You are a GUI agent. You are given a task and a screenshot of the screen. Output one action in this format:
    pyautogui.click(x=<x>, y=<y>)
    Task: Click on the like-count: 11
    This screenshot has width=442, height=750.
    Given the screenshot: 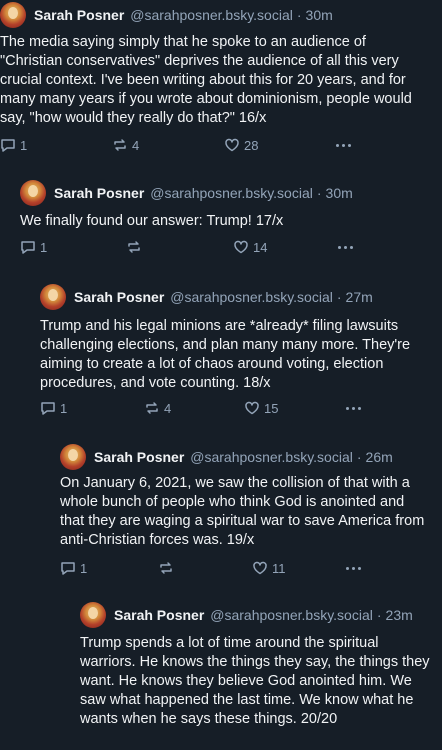 What is the action you would take?
    pyautogui.click(x=279, y=568)
    